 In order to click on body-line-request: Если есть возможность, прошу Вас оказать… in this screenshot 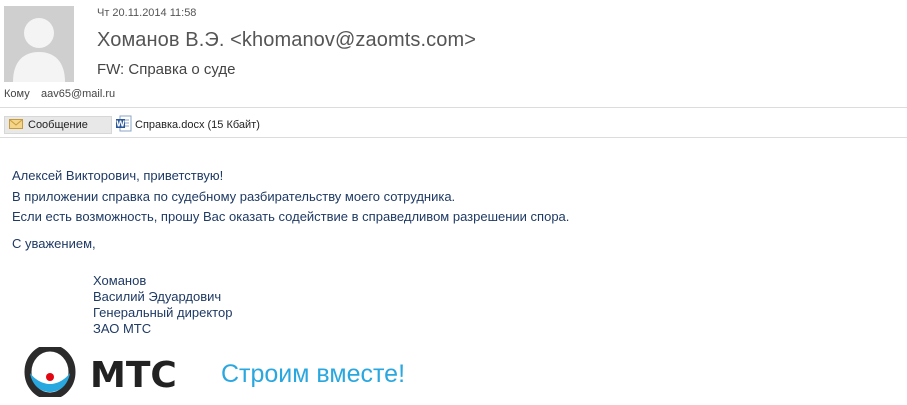, I will do `click(291, 216)`.